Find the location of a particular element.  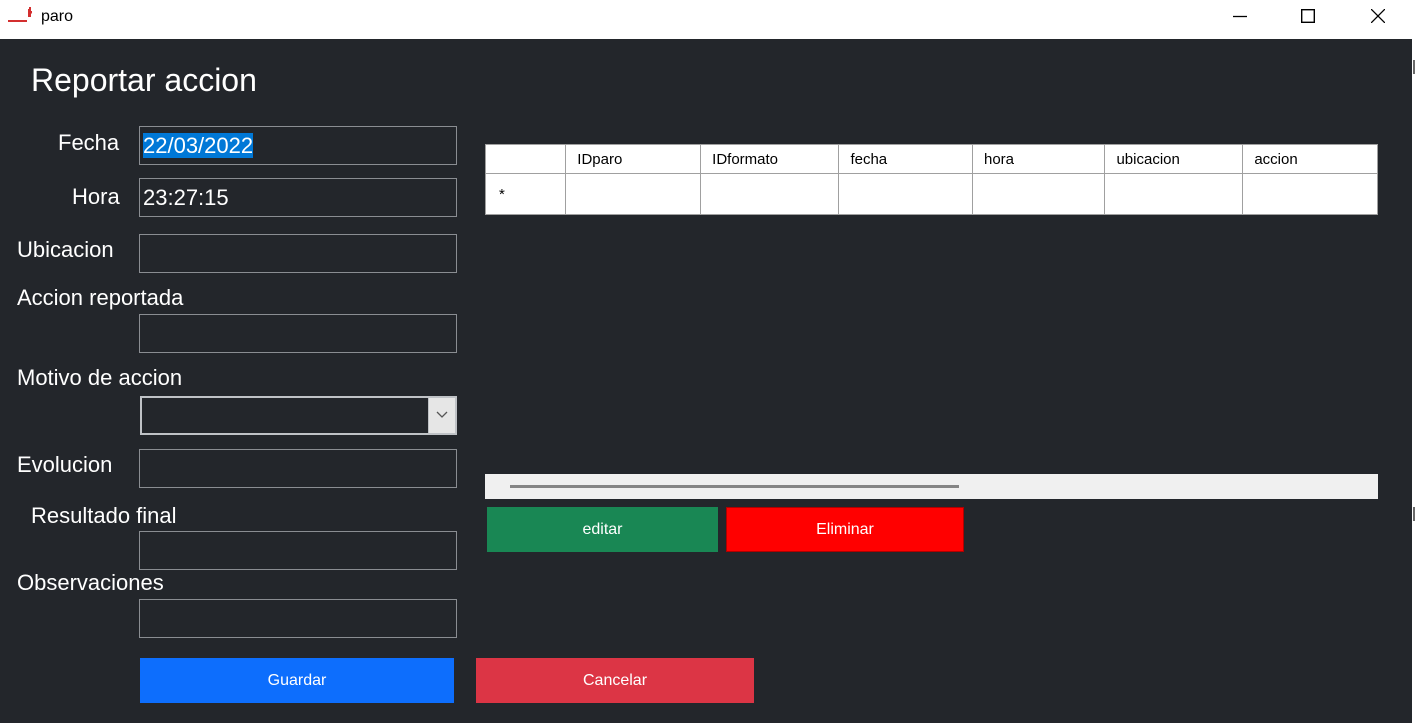

accion-reportada-field is located at coordinates (298, 333).